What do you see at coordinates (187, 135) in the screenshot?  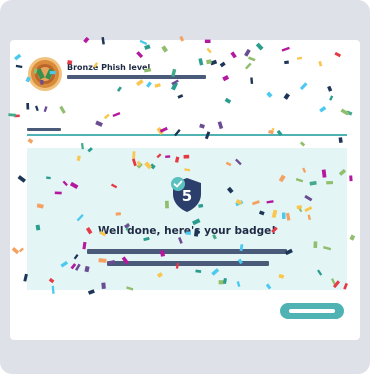 I see `section-divider` at bounding box center [187, 135].